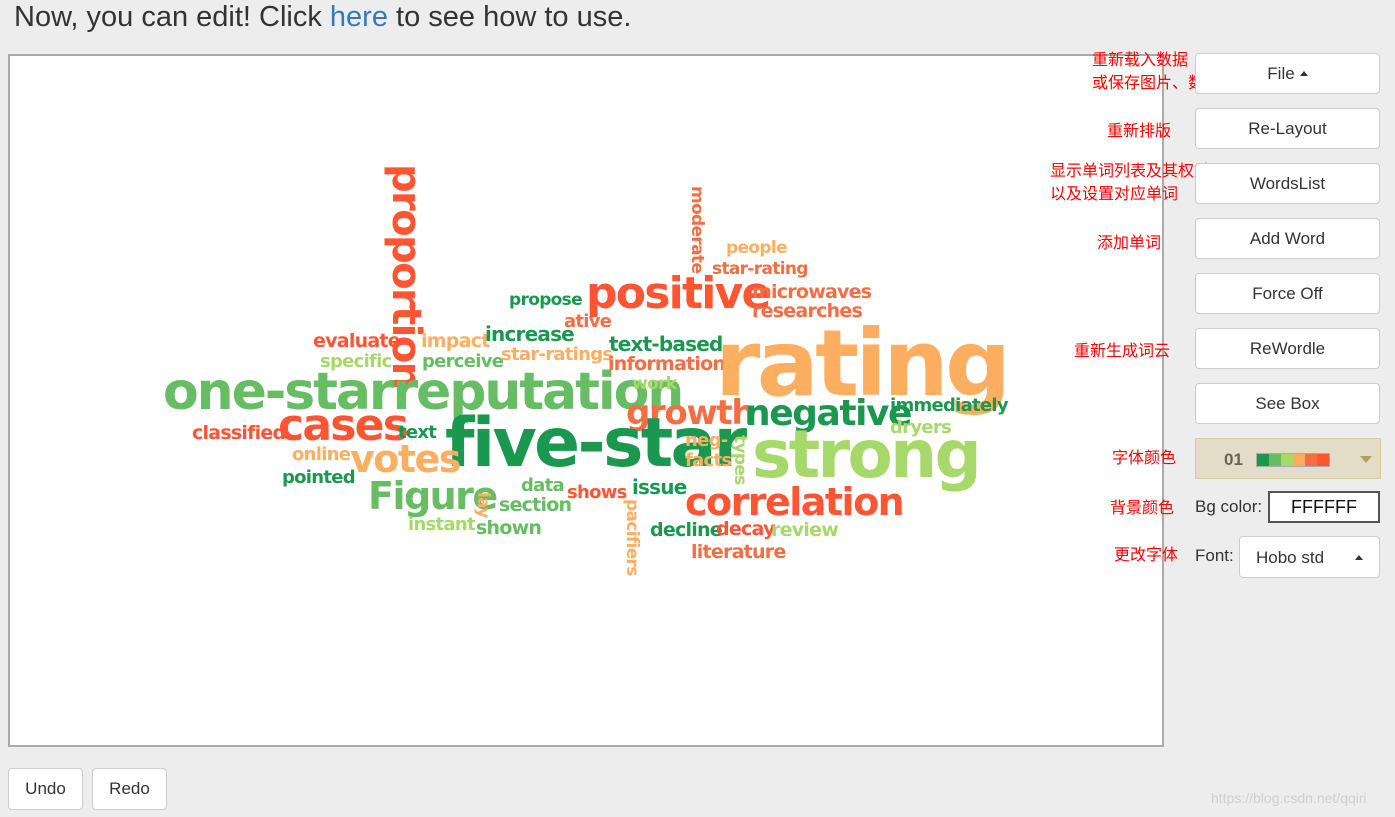 The width and height of the screenshot is (1395, 817). What do you see at coordinates (359, 17) in the screenshot?
I see `help-link: here` at bounding box center [359, 17].